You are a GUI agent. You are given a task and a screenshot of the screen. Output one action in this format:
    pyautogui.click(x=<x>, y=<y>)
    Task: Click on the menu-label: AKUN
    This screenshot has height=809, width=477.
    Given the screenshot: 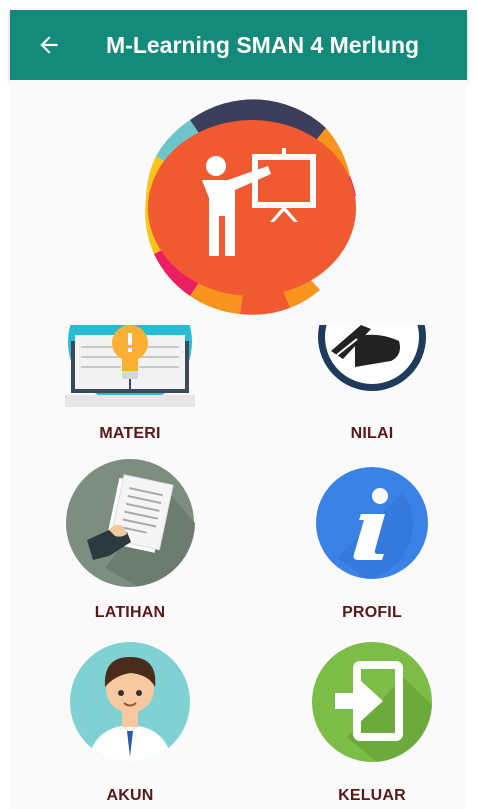 What is the action you would take?
    pyautogui.click(x=130, y=795)
    